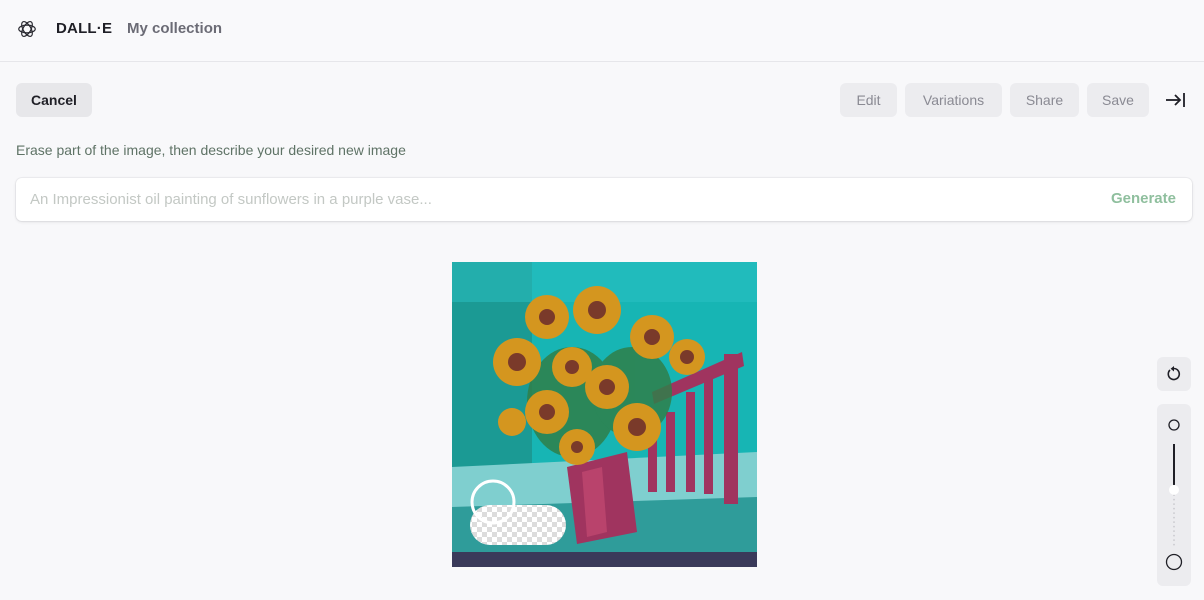  What do you see at coordinates (1044, 100) in the screenshot?
I see `share-button: Share` at bounding box center [1044, 100].